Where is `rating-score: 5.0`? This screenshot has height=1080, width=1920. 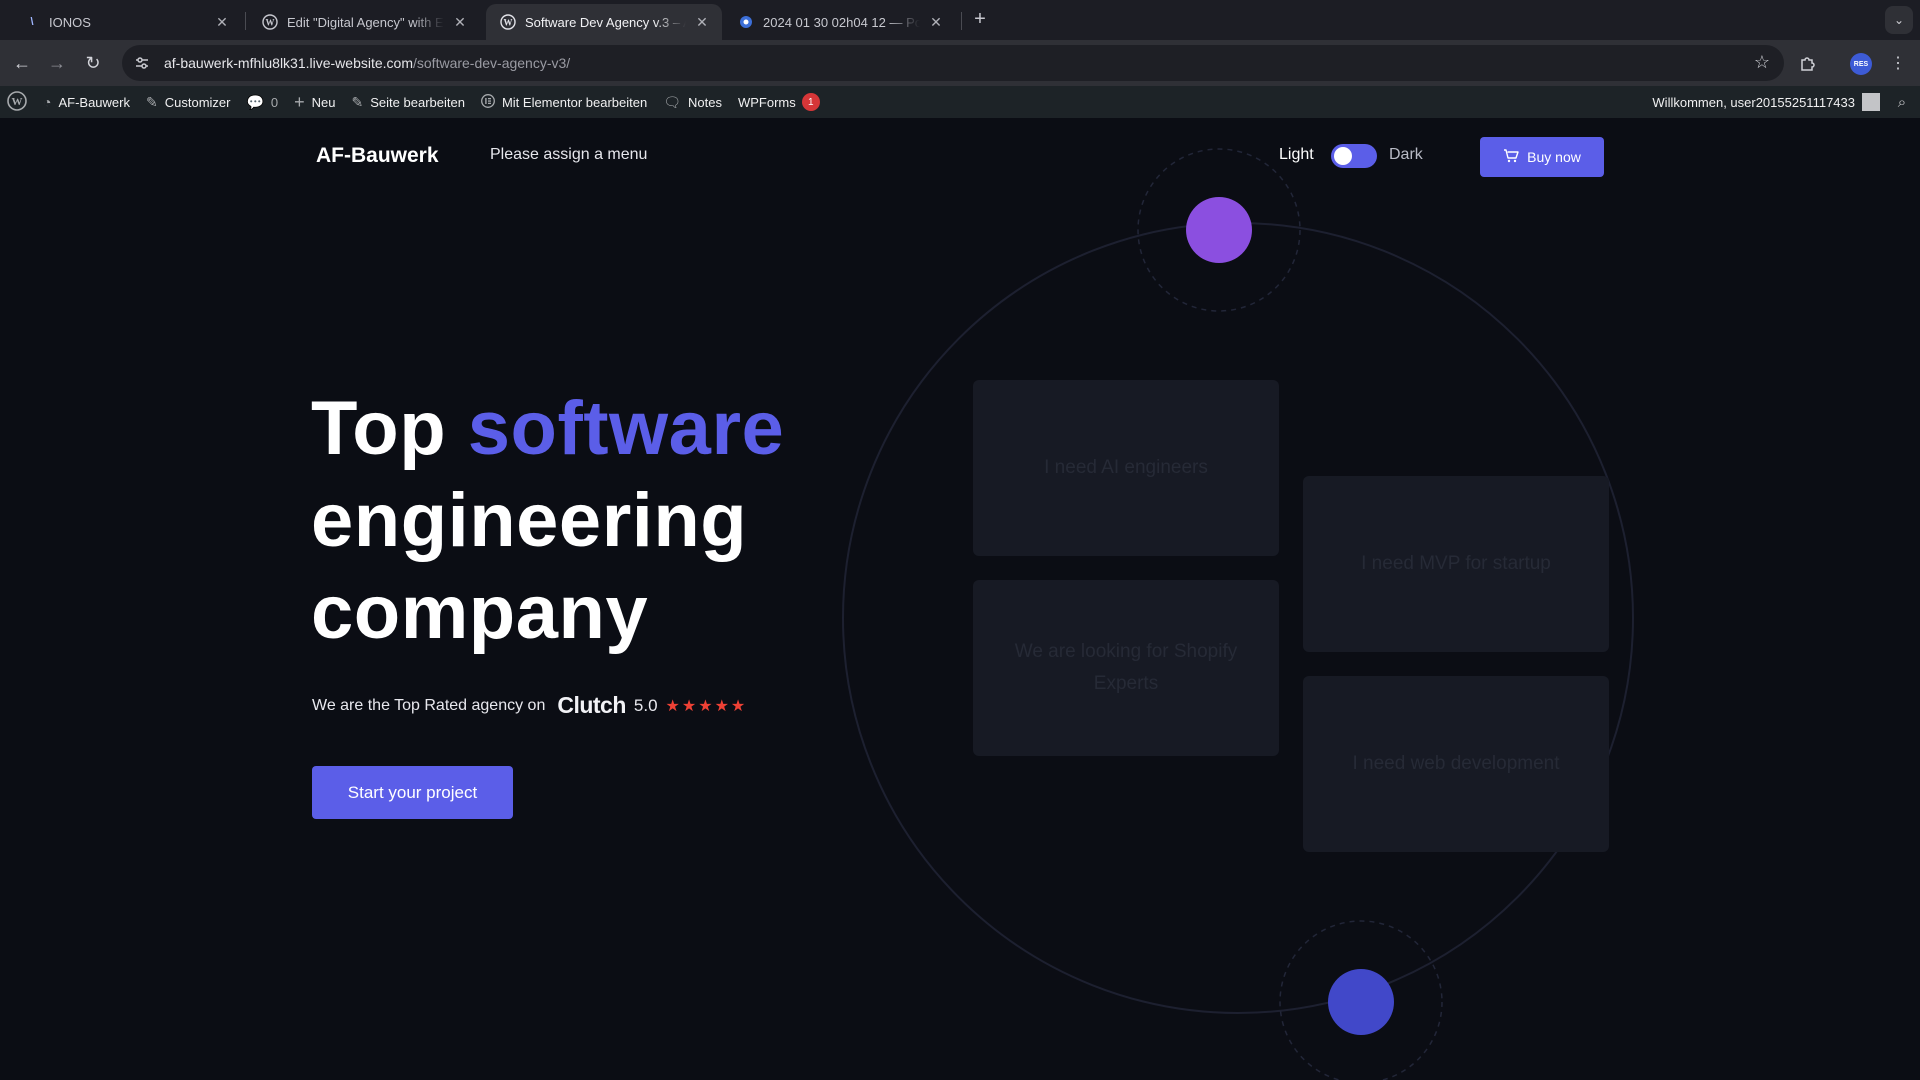
rating-score: 5.0 is located at coordinates (645, 705).